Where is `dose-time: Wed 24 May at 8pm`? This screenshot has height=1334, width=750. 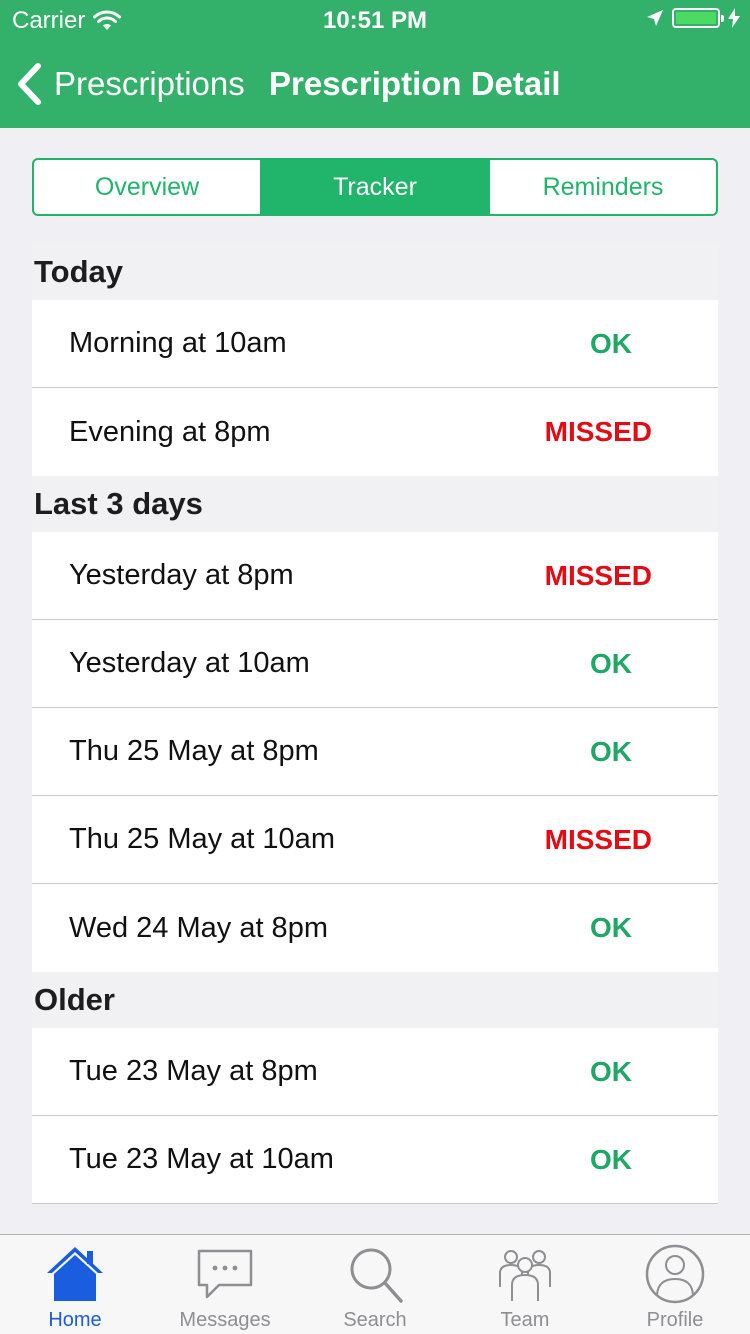
dose-time: Wed 24 May at 8pm is located at coordinates (198, 927).